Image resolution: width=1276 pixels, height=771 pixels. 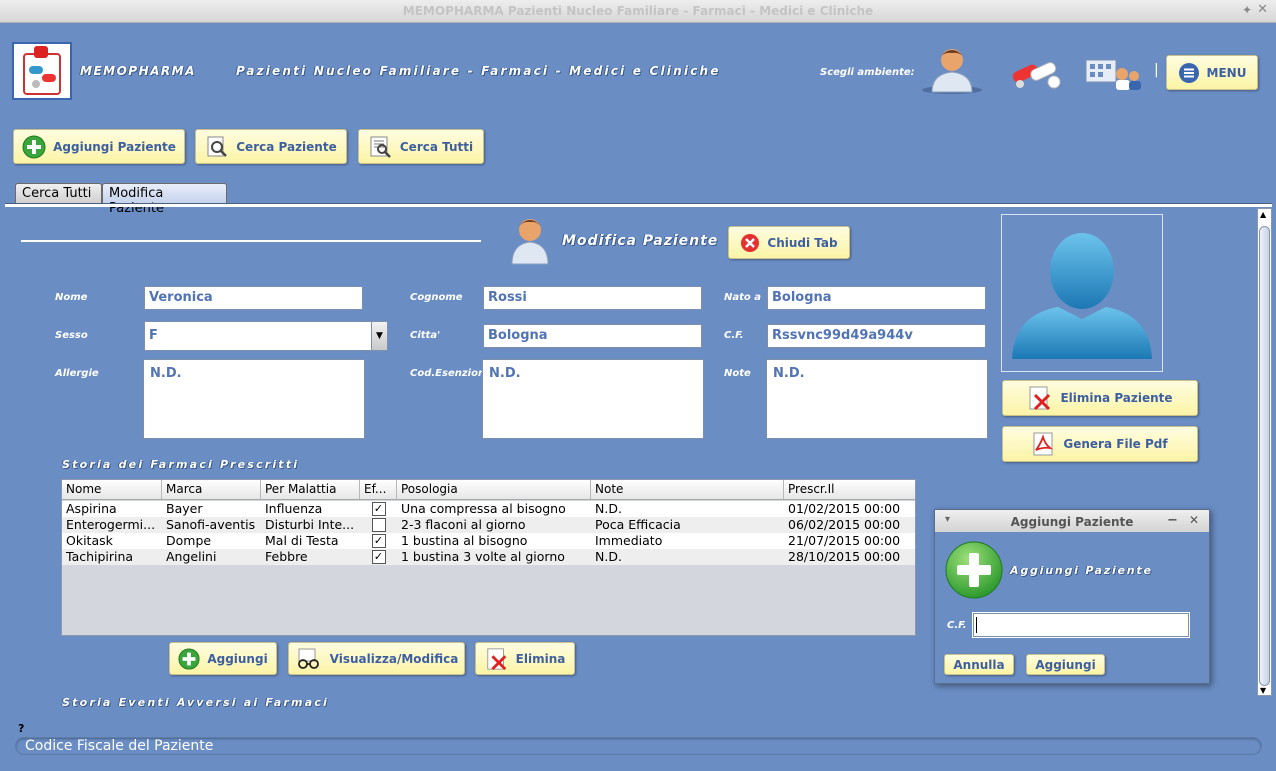 What do you see at coordinates (877, 399) in the screenshot?
I see `note-textarea: N.D.` at bounding box center [877, 399].